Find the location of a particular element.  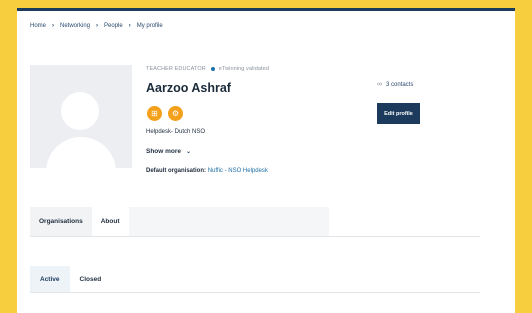

tab-about: About is located at coordinates (110, 221).